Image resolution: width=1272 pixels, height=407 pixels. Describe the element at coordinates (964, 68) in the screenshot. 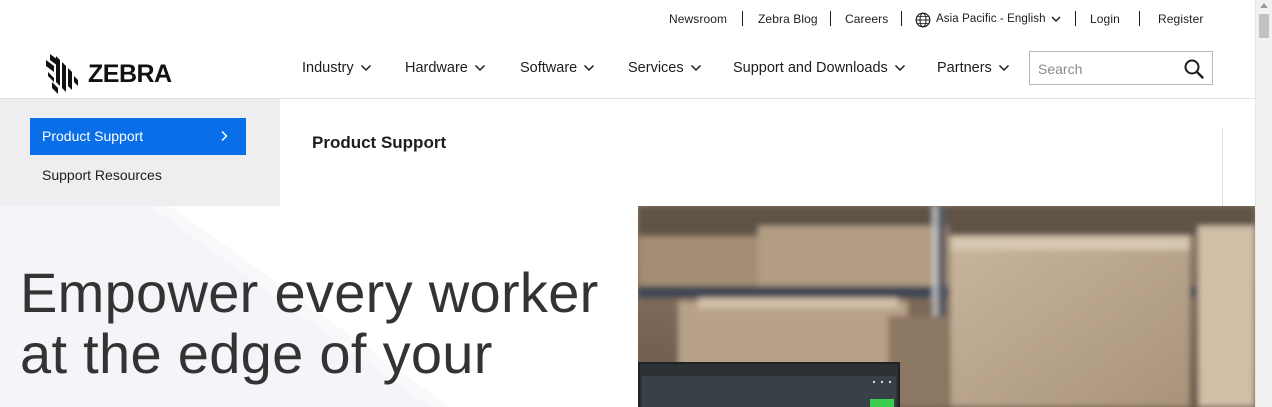

I see `nav-label: Partners` at that location.